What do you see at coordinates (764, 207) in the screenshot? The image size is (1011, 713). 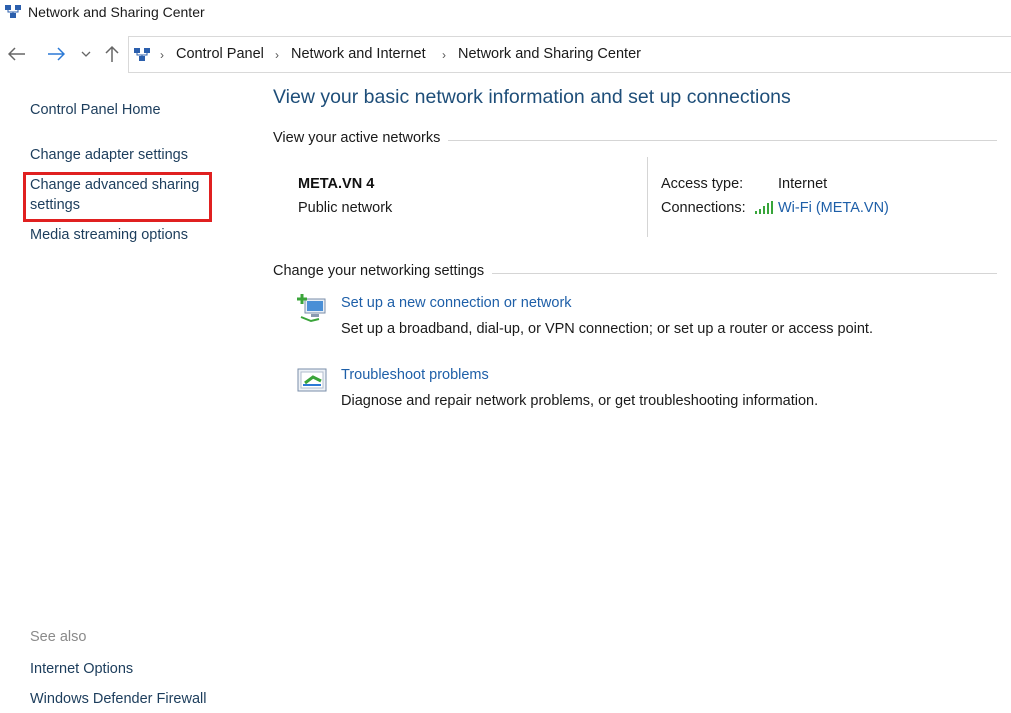 I see `wifi-signal-icon` at bounding box center [764, 207].